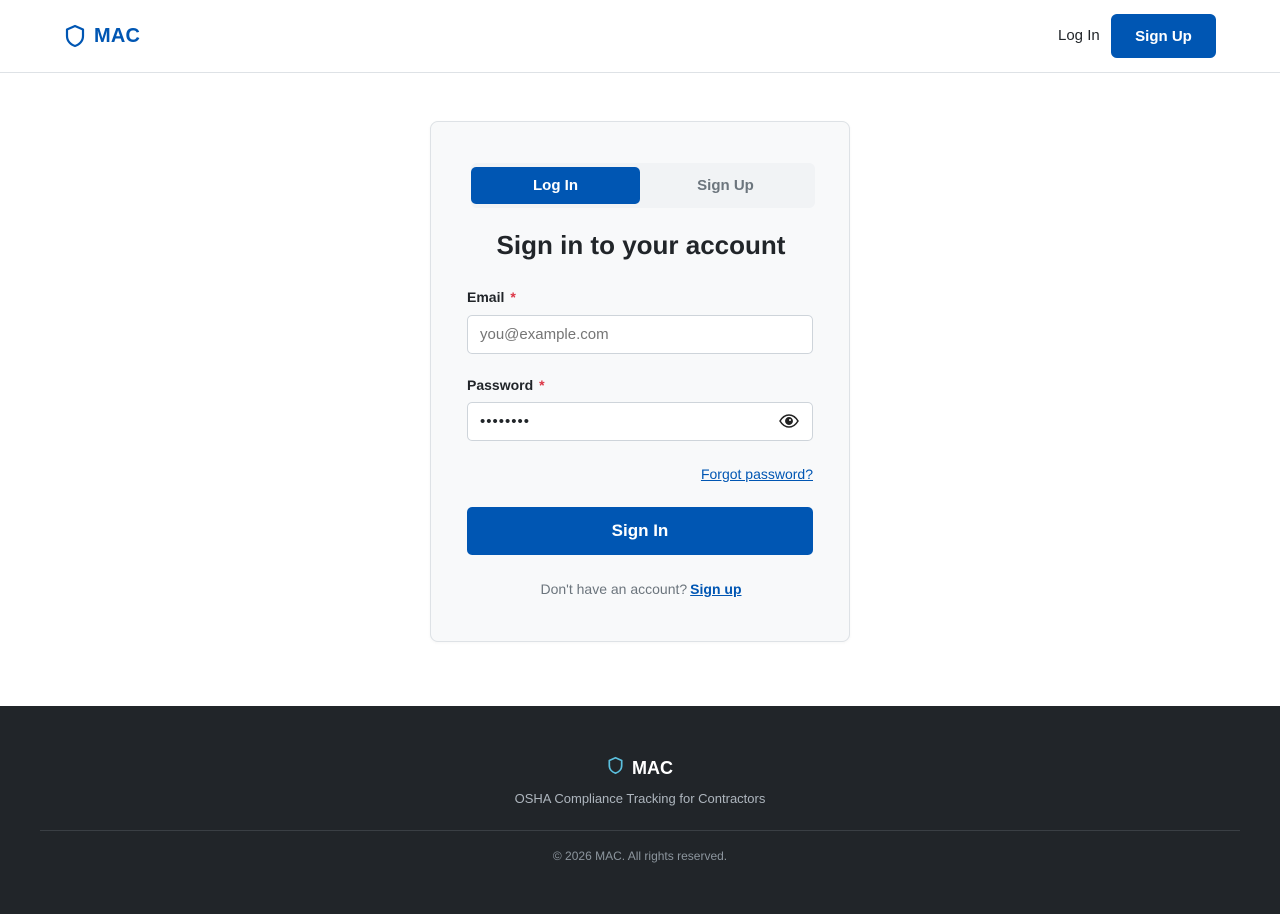 This screenshot has height=914, width=1280. Describe the element at coordinates (640, 421) in the screenshot. I see `password-field` at that location.